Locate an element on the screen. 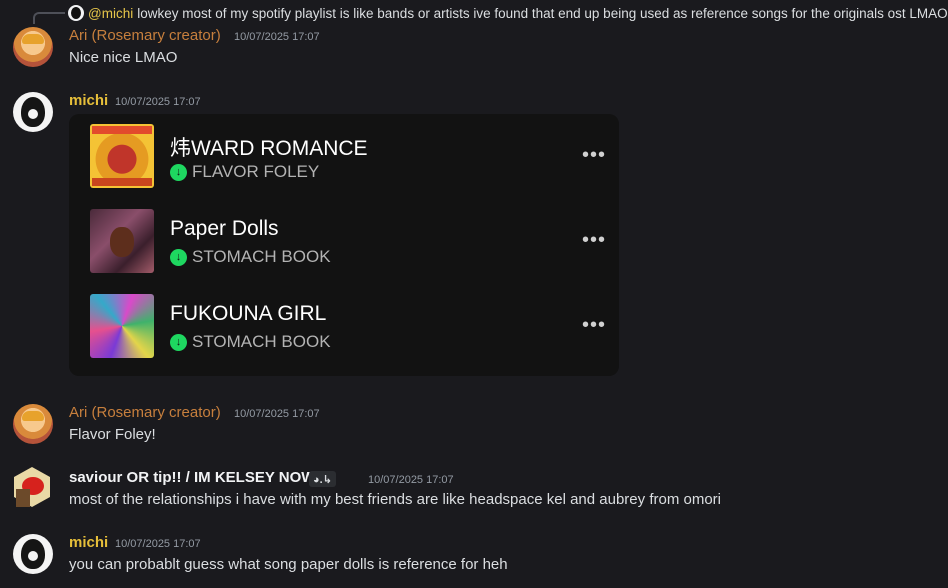  message-text: Flavor Foley! is located at coordinates (112, 434).